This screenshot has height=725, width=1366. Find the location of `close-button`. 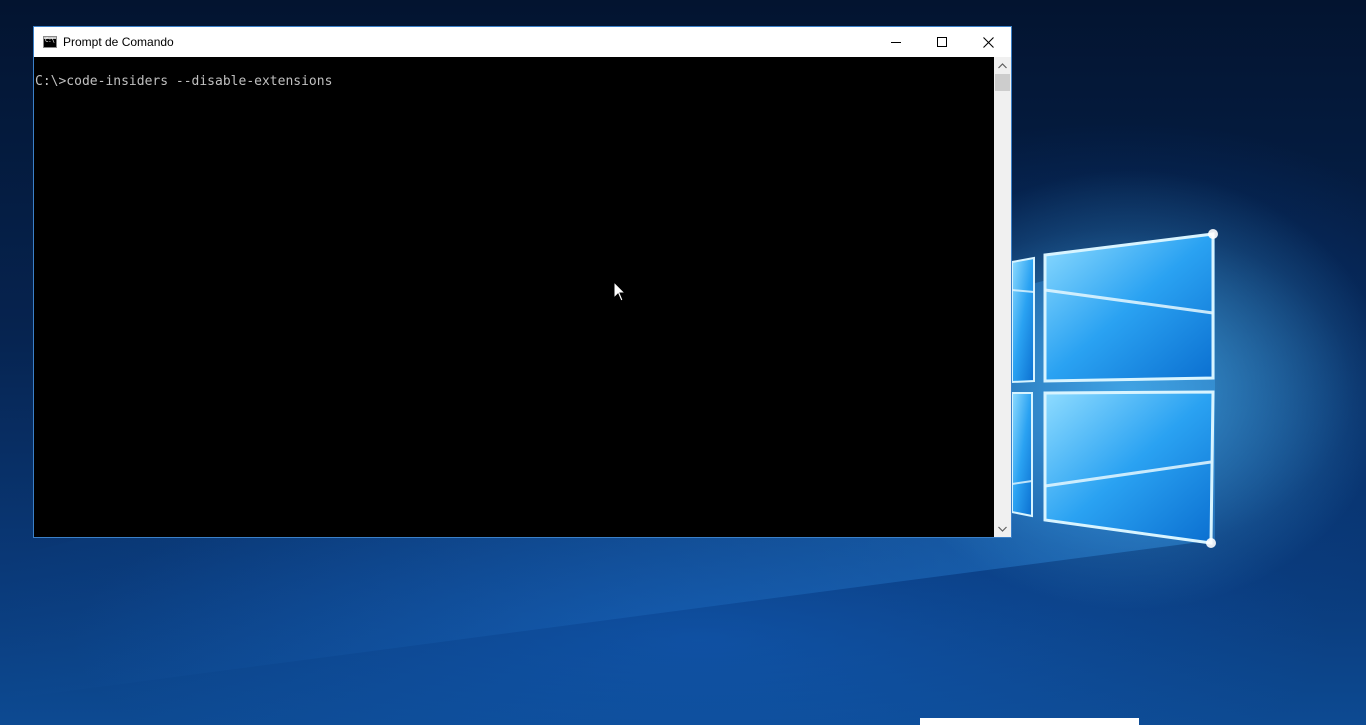

close-button is located at coordinates (988, 42).